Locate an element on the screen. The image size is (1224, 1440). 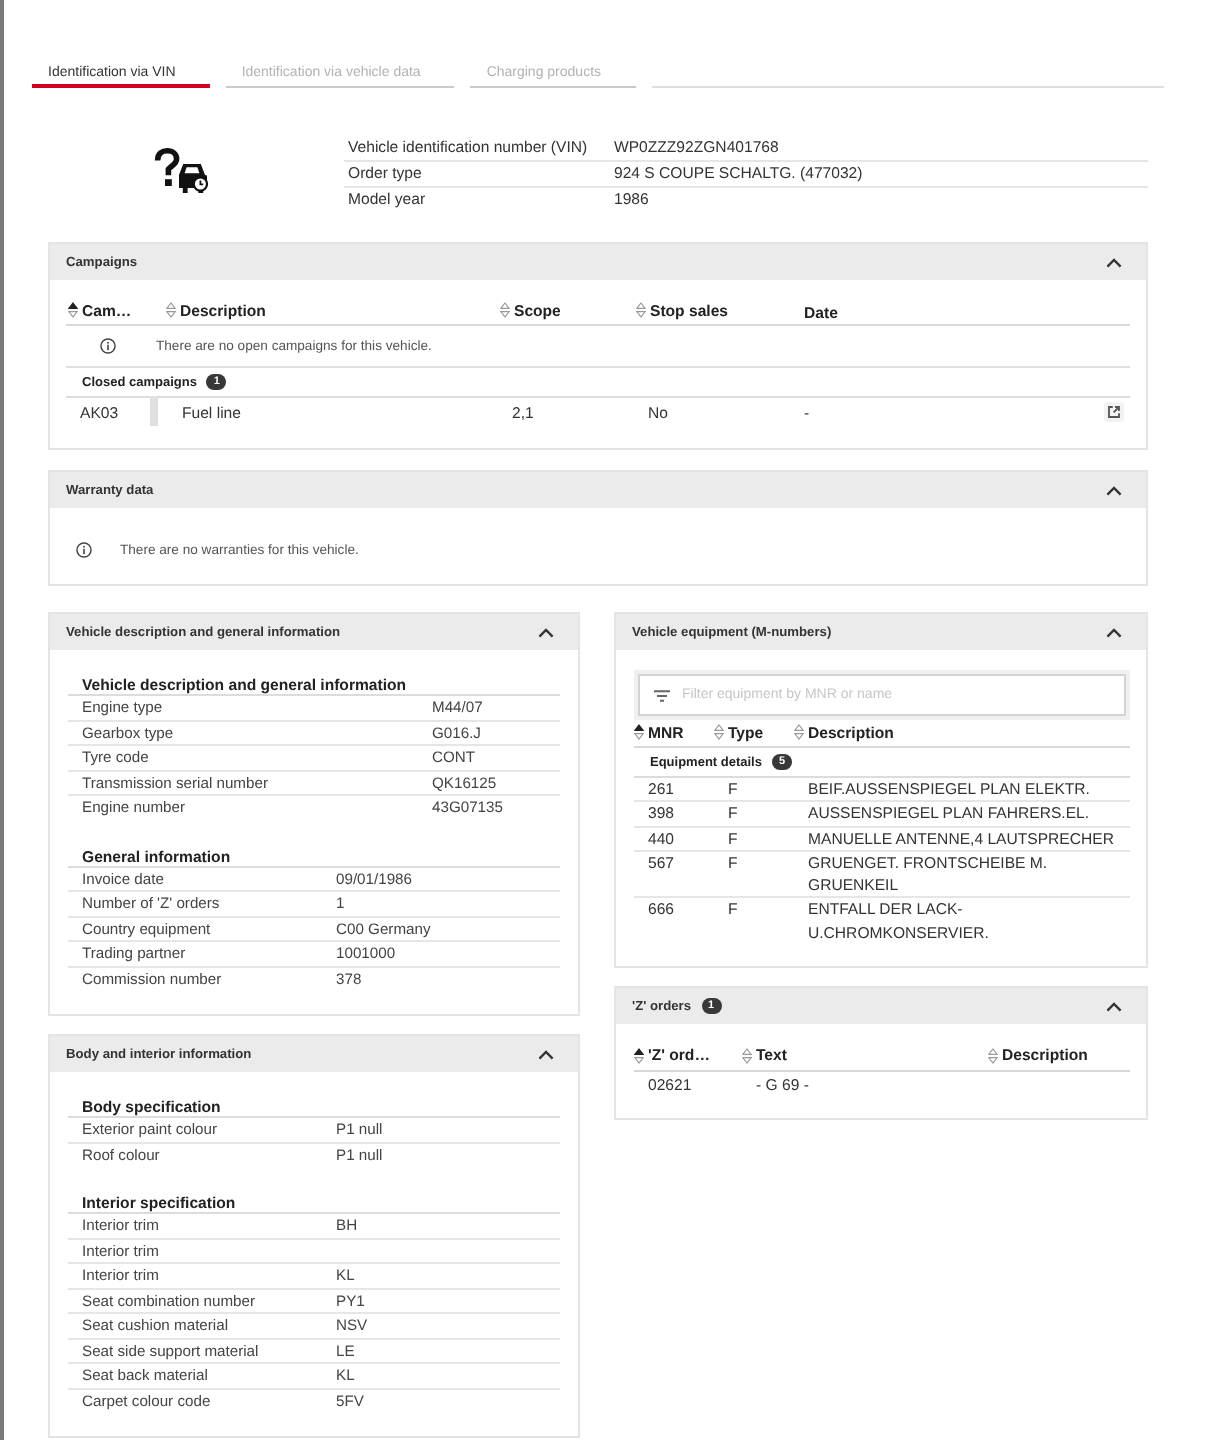
question-car-icon is located at coordinates (181, 171).